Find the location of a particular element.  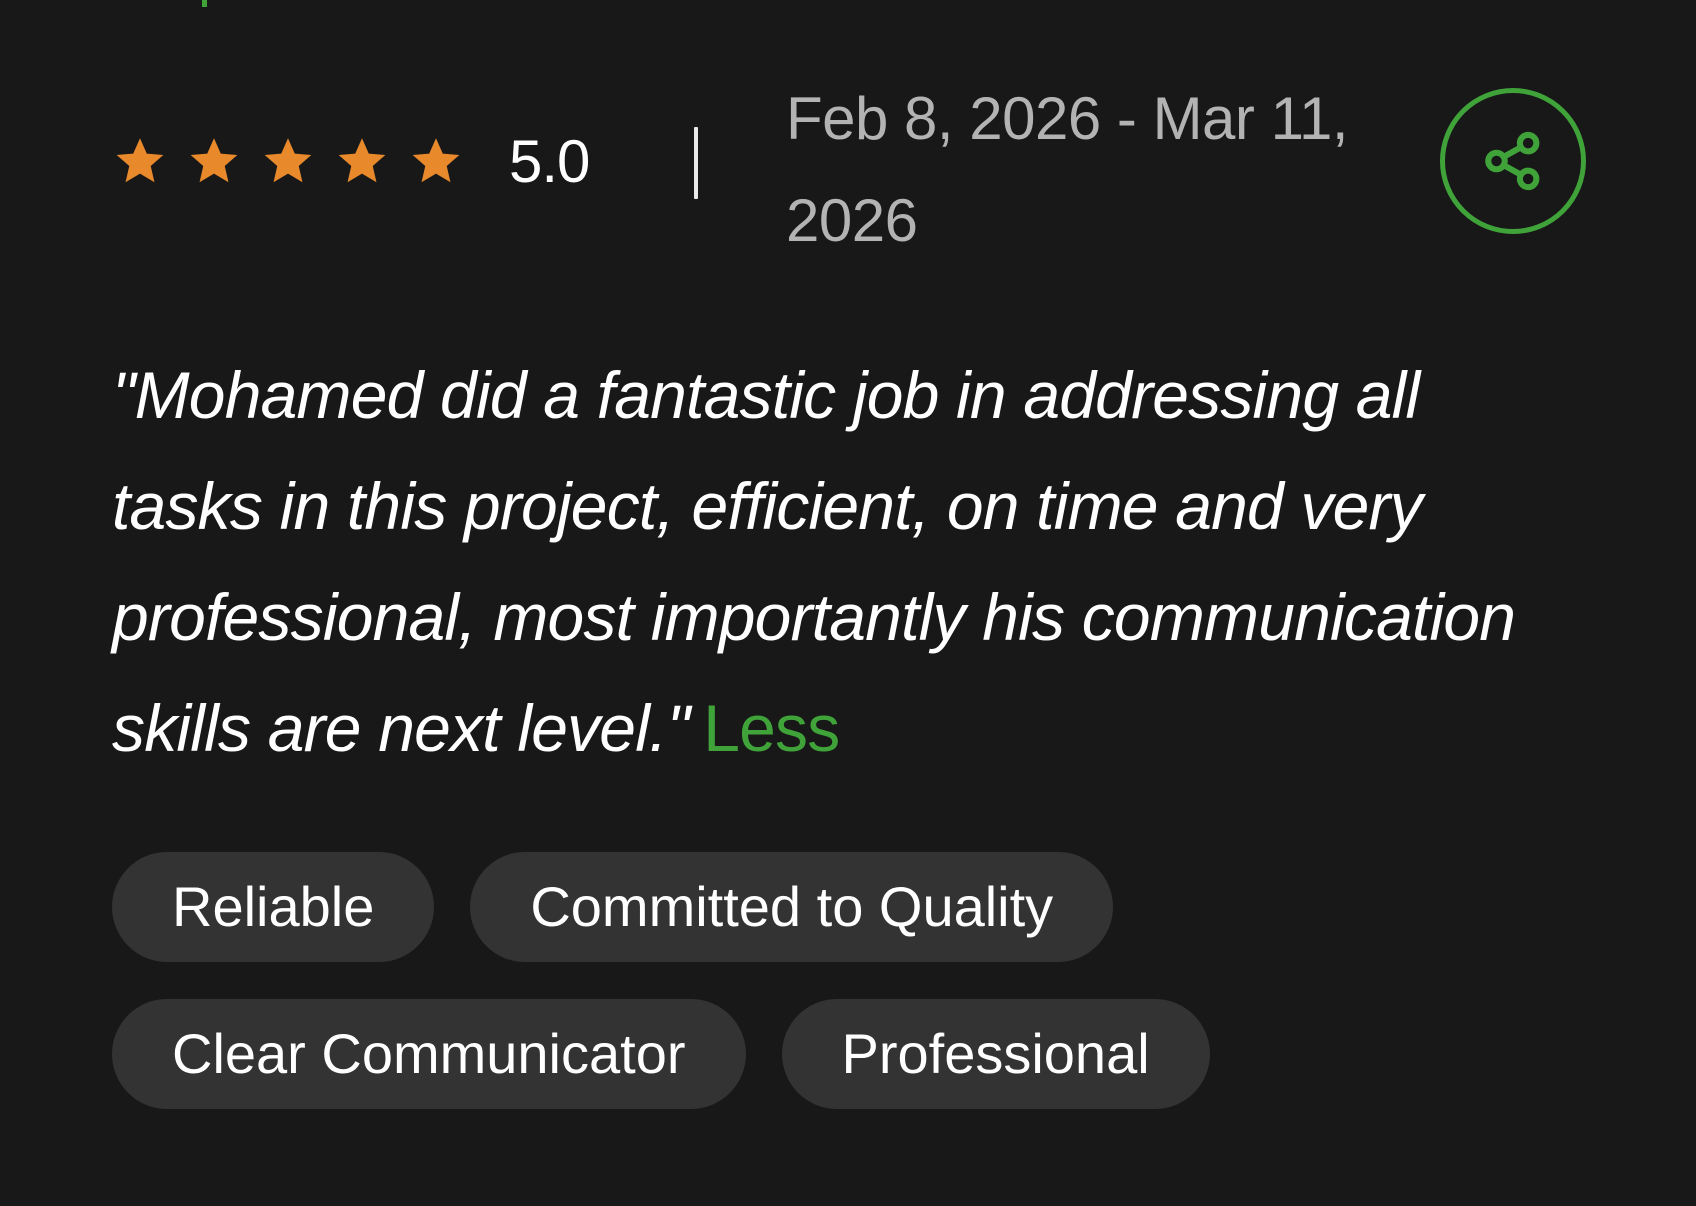

share-icon is located at coordinates (1513, 161).